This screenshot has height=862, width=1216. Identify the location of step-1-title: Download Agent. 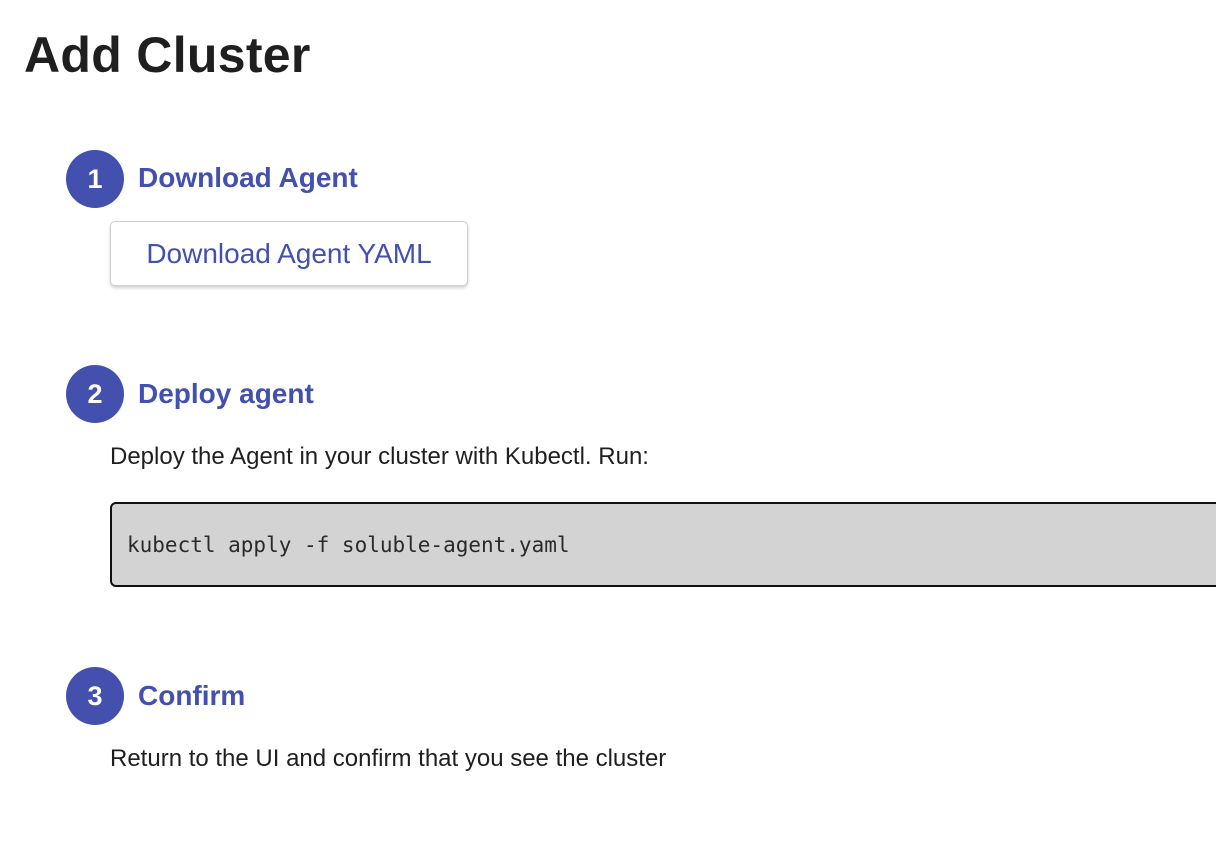
(248, 177).